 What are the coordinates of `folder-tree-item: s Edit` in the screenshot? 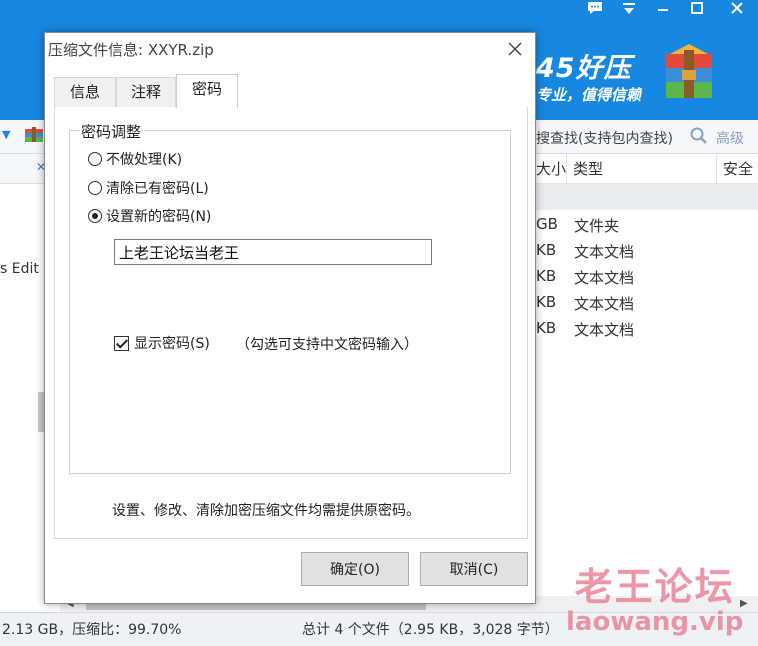 It's located at (19, 269).